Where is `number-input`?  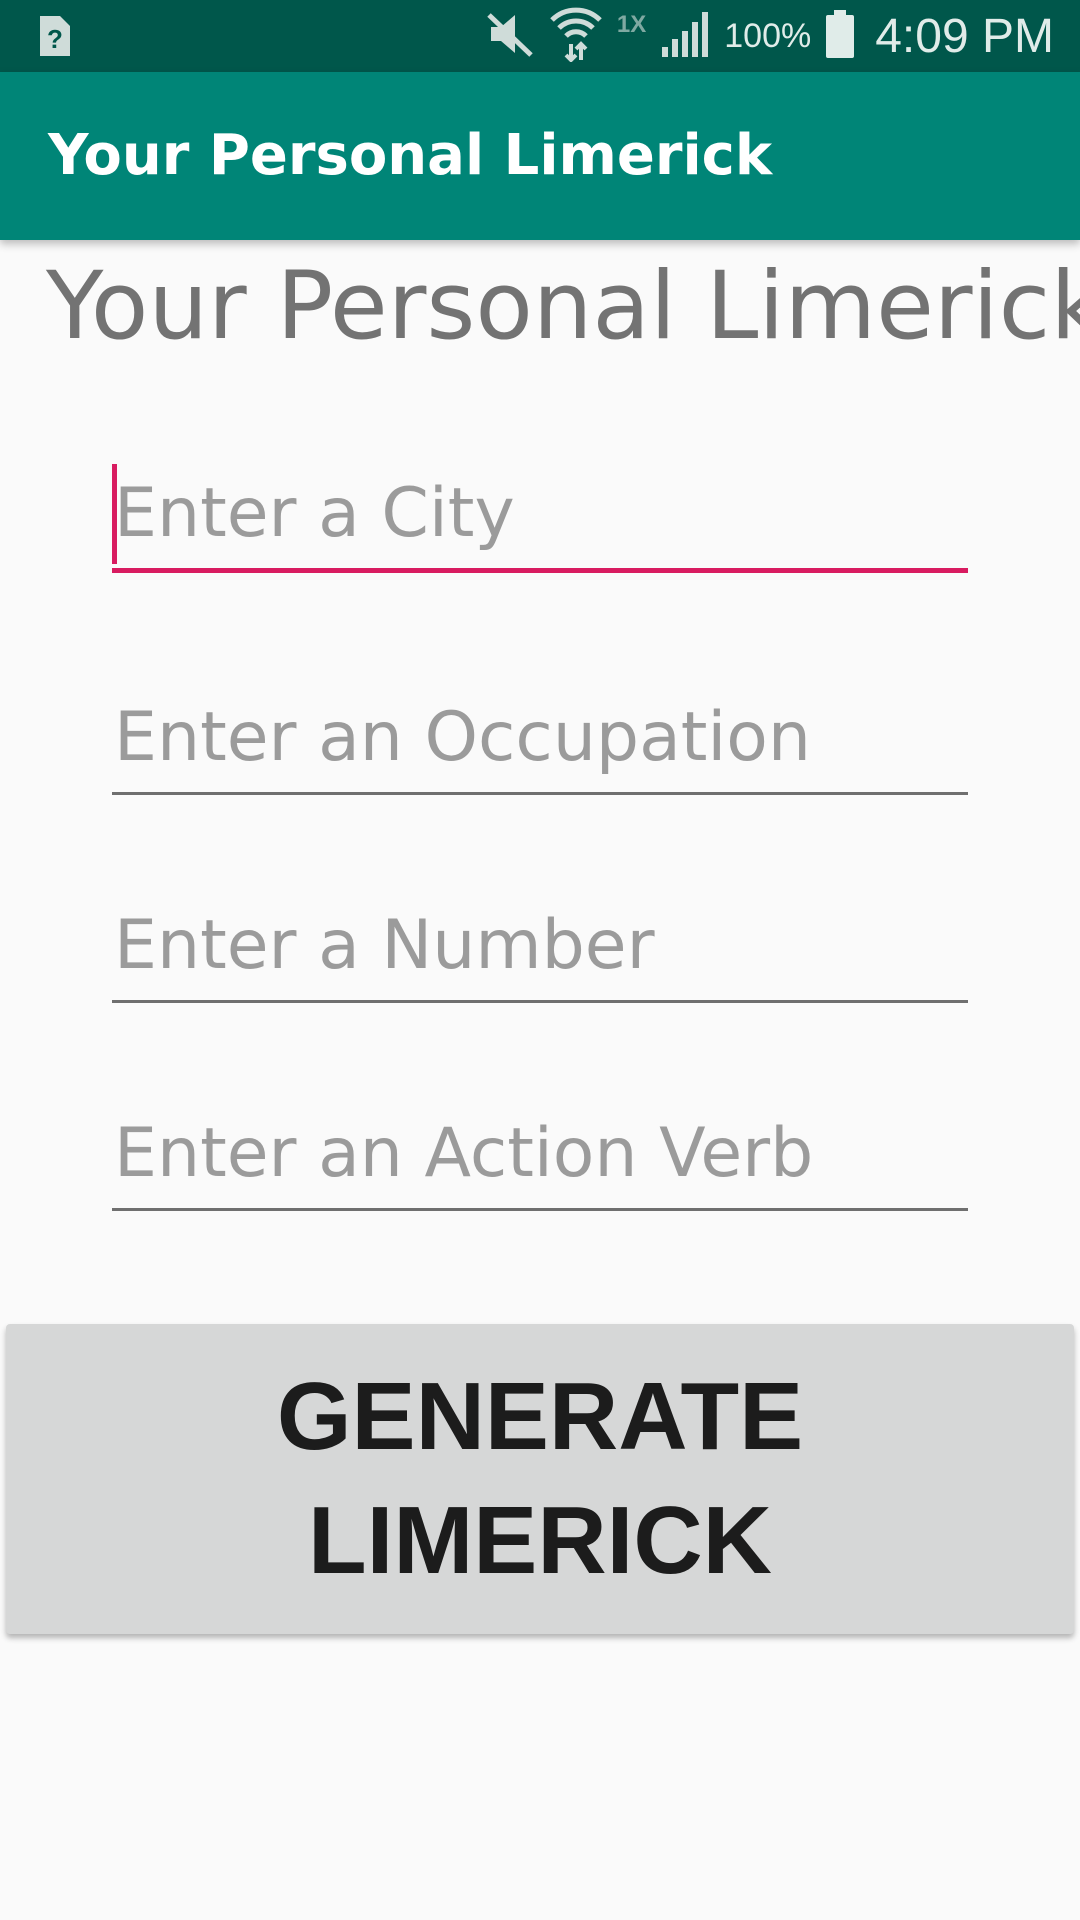
number-input is located at coordinates (540, 945).